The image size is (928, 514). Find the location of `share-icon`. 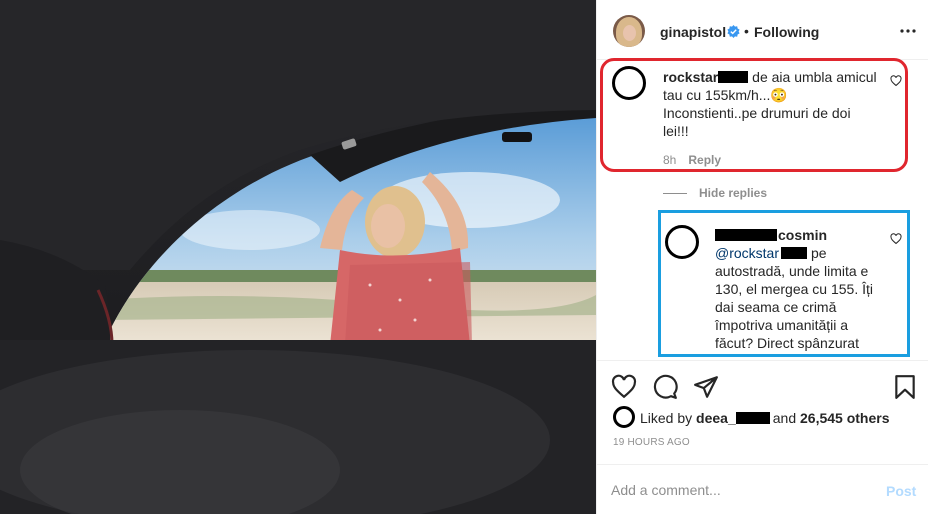

share-icon is located at coordinates (706, 387).